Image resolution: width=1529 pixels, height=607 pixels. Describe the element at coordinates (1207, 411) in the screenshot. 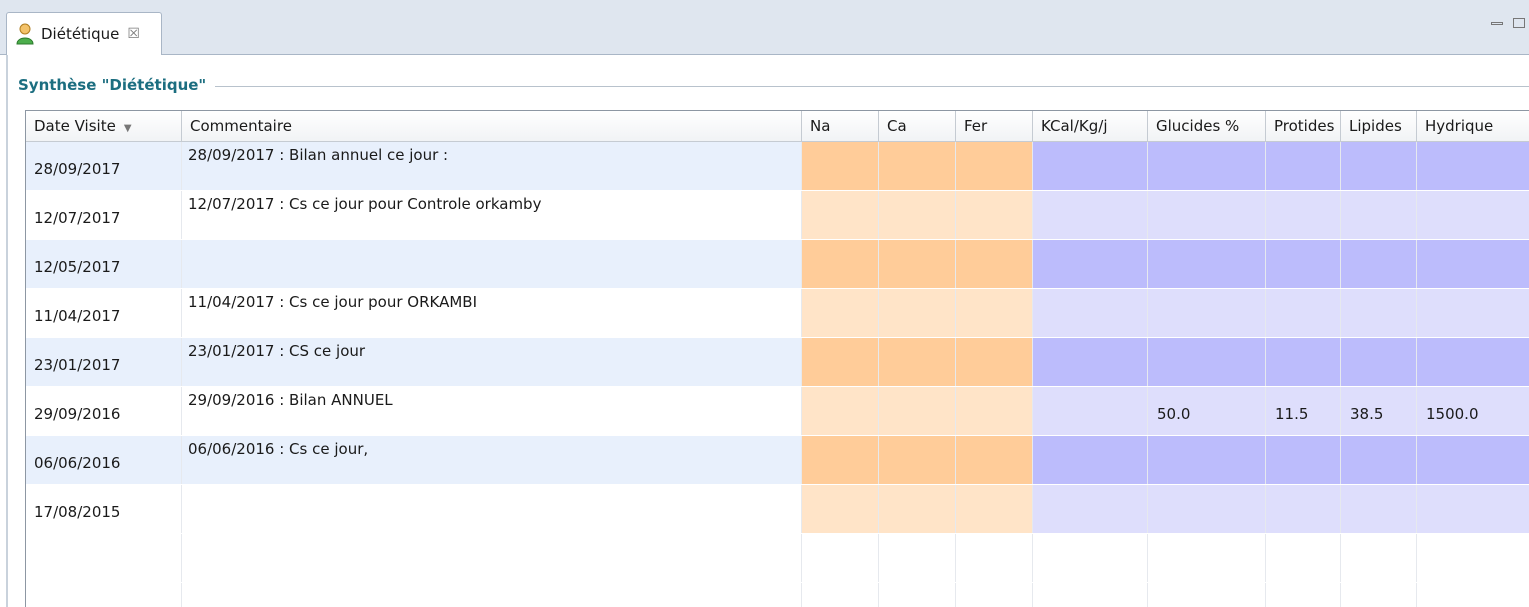

I see `cell-glucides: 50.0` at that location.